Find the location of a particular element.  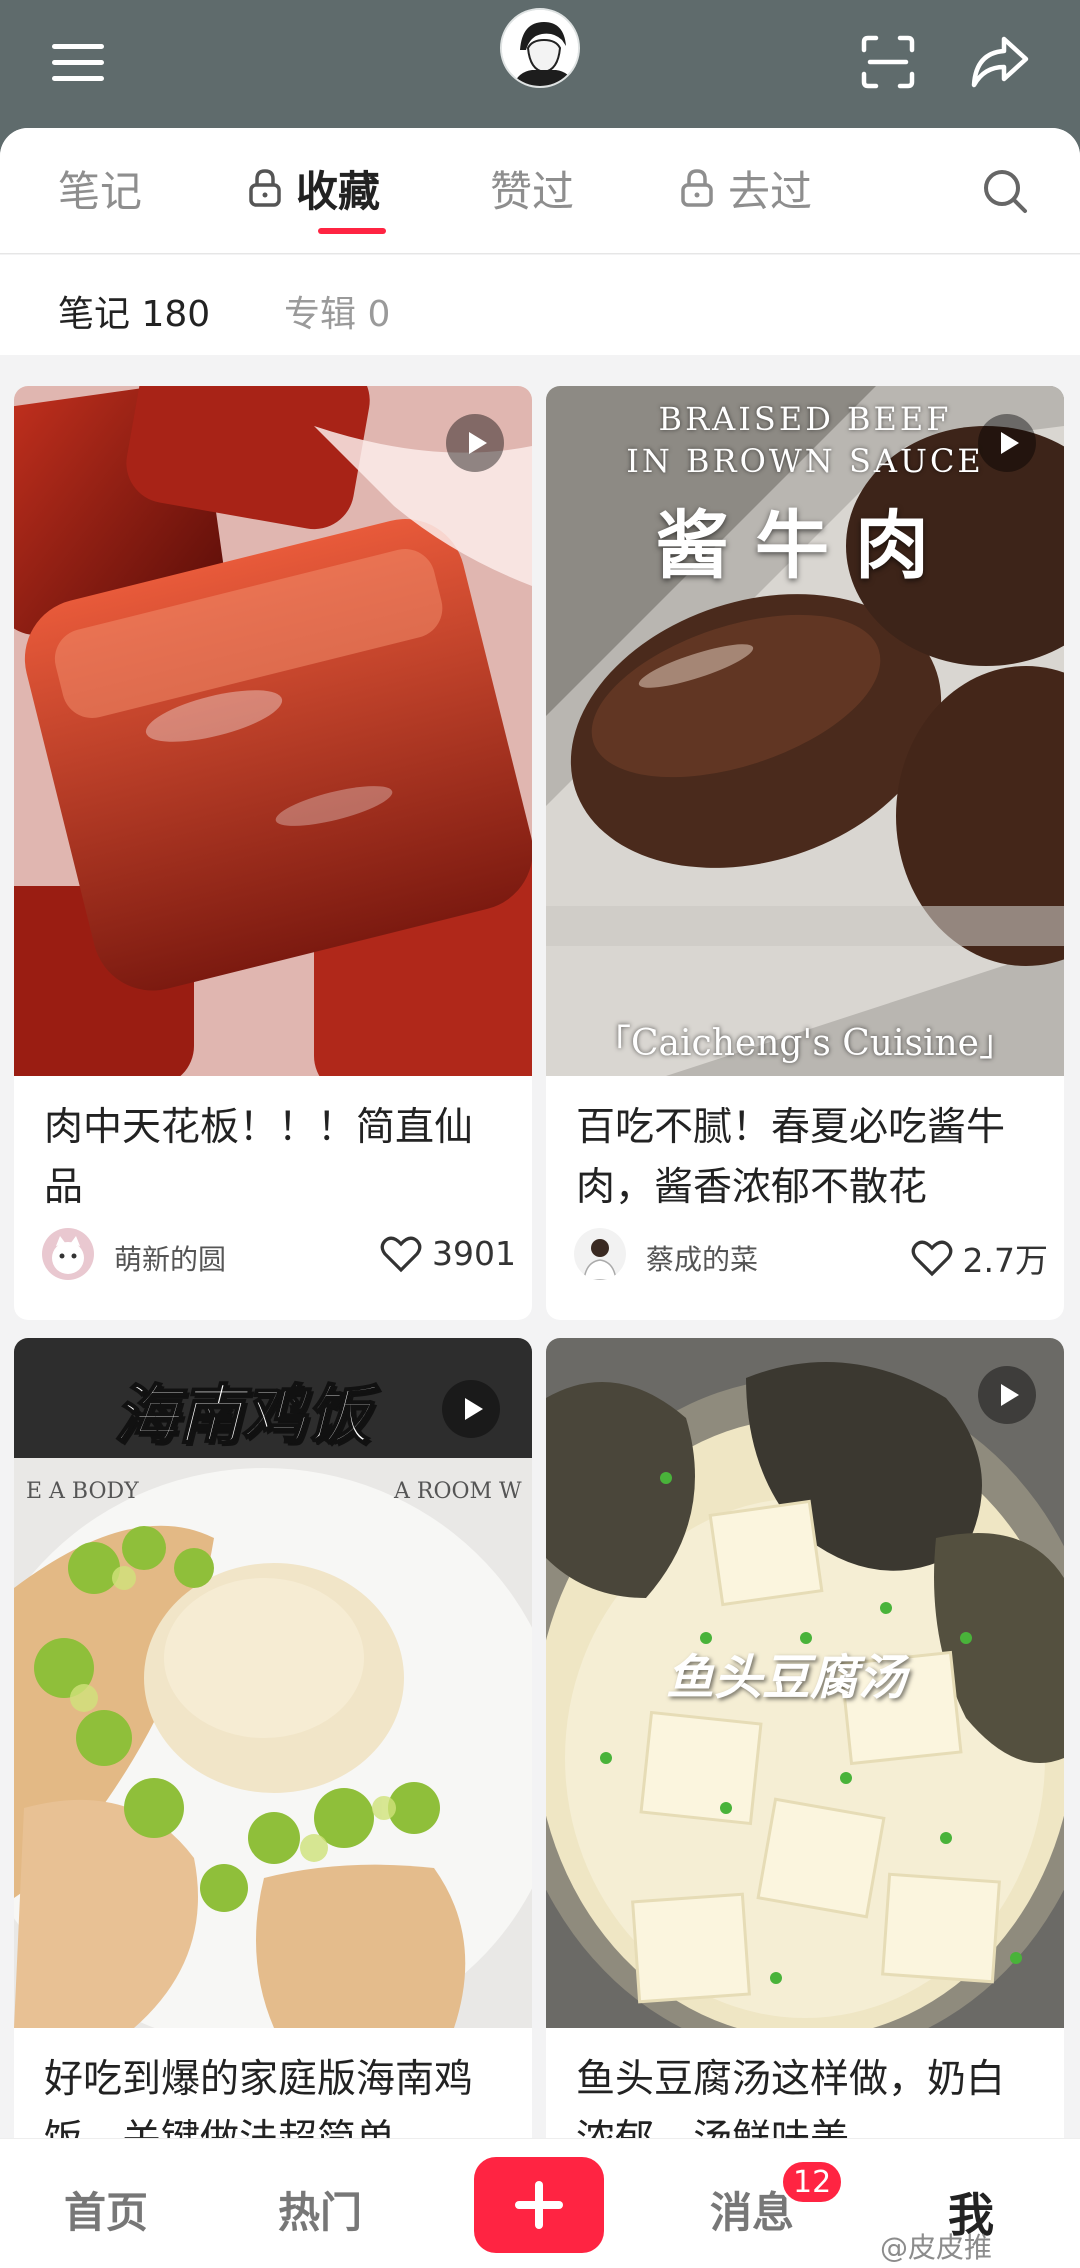

search-icon is located at coordinates (1005, 191).